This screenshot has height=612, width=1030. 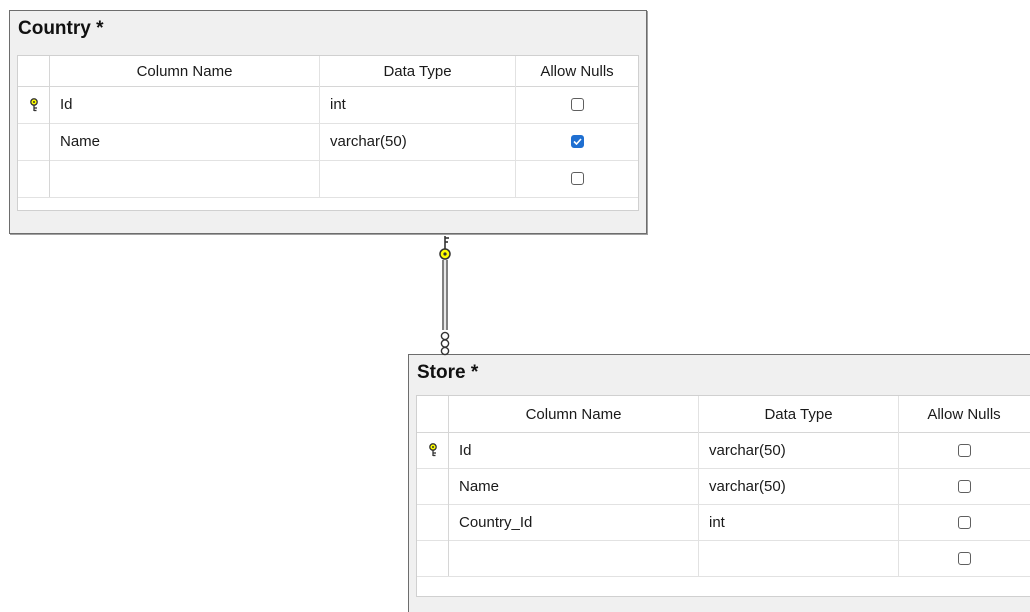 I want to click on country-table-title: Country *, so click(x=328, y=26).